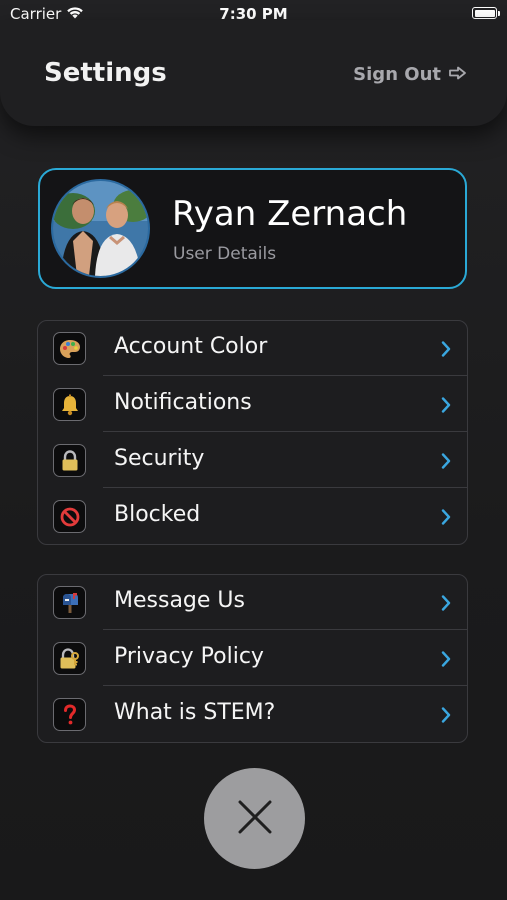  What do you see at coordinates (458, 74) in the screenshot?
I see `sign-out-arrow-icon` at bounding box center [458, 74].